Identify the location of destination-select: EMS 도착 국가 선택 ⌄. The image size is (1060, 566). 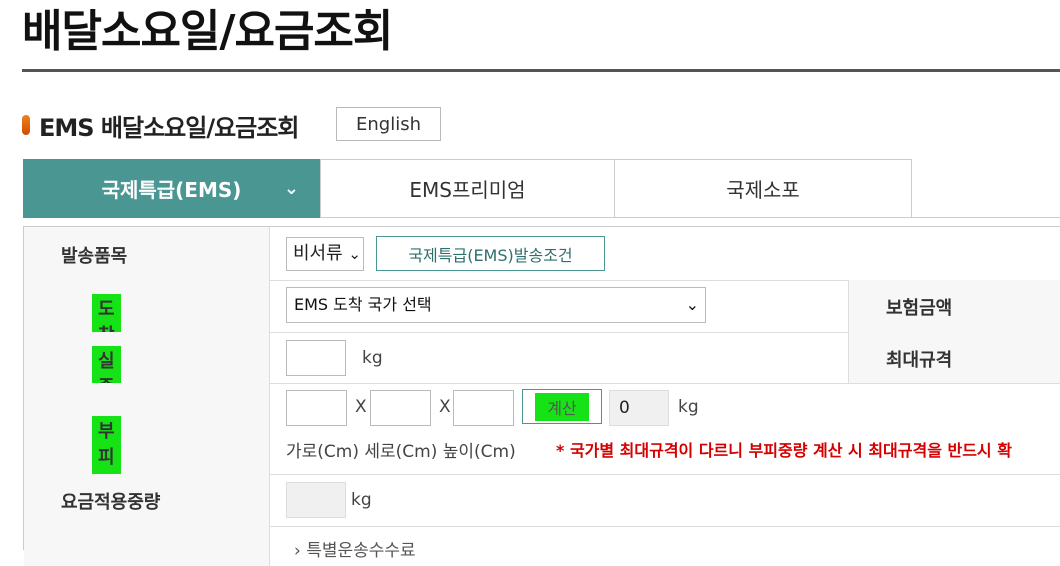
(496, 305).